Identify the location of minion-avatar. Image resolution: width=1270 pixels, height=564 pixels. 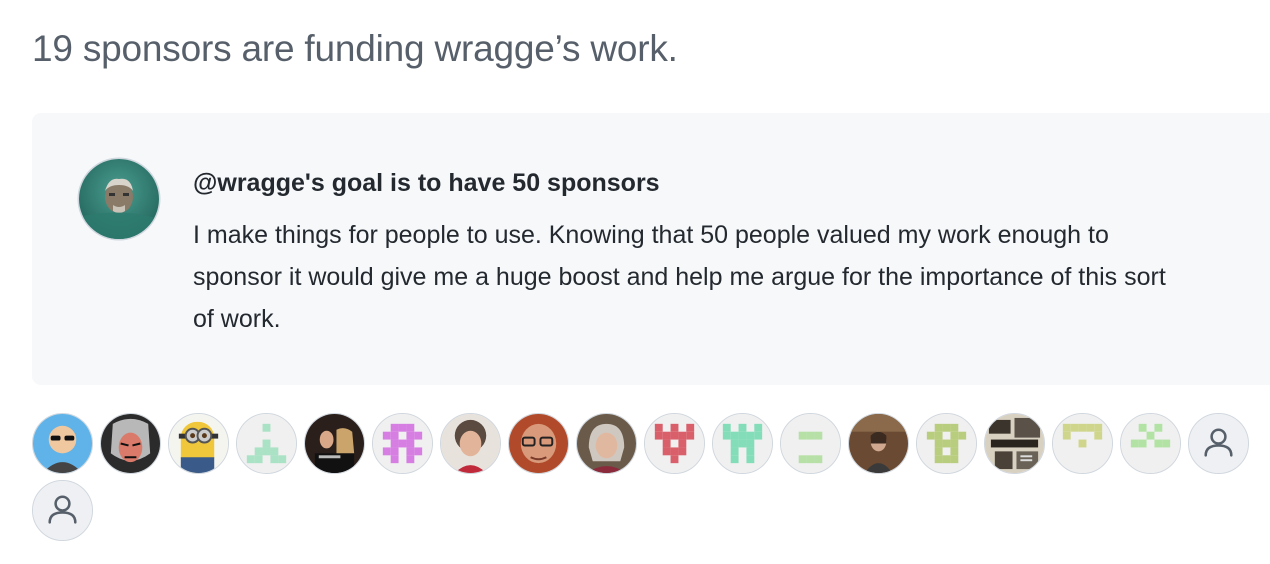
(198, 443).